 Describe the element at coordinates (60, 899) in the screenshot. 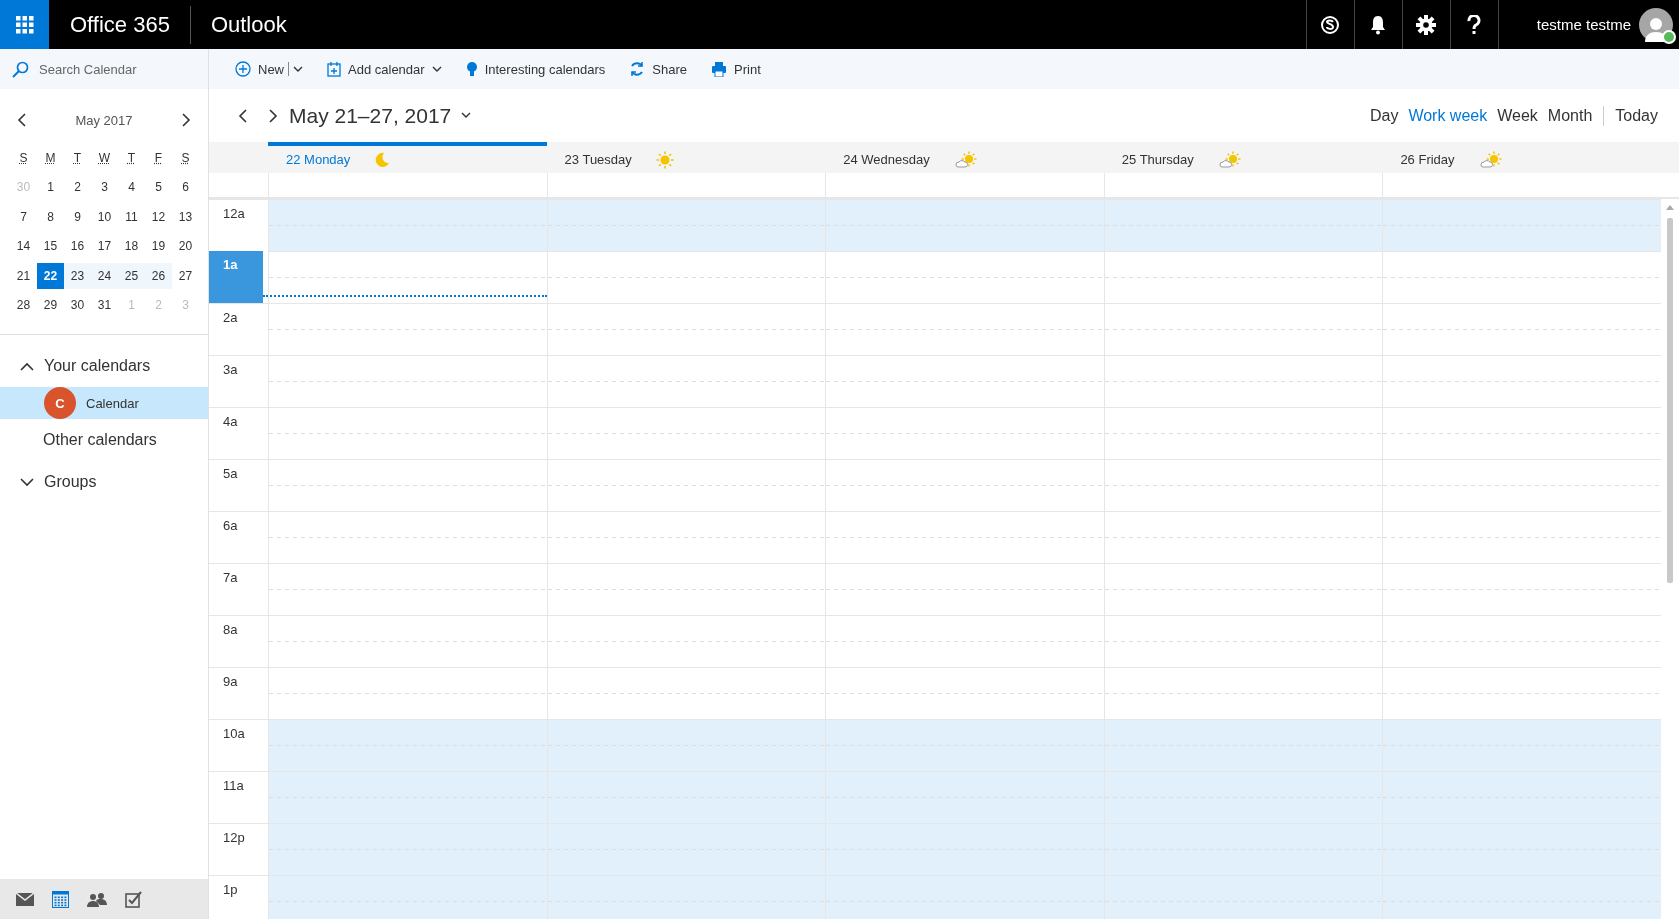

I see `calendar-nav-button` at that location.